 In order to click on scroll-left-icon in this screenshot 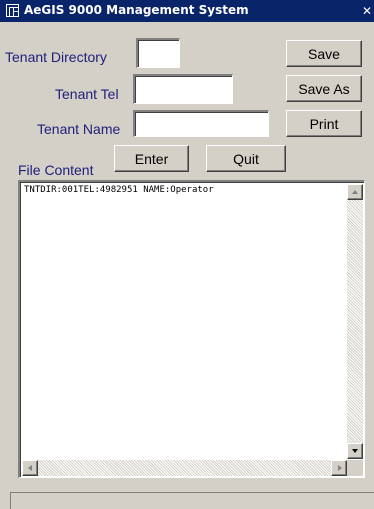, I will do `click(30, 468)`.